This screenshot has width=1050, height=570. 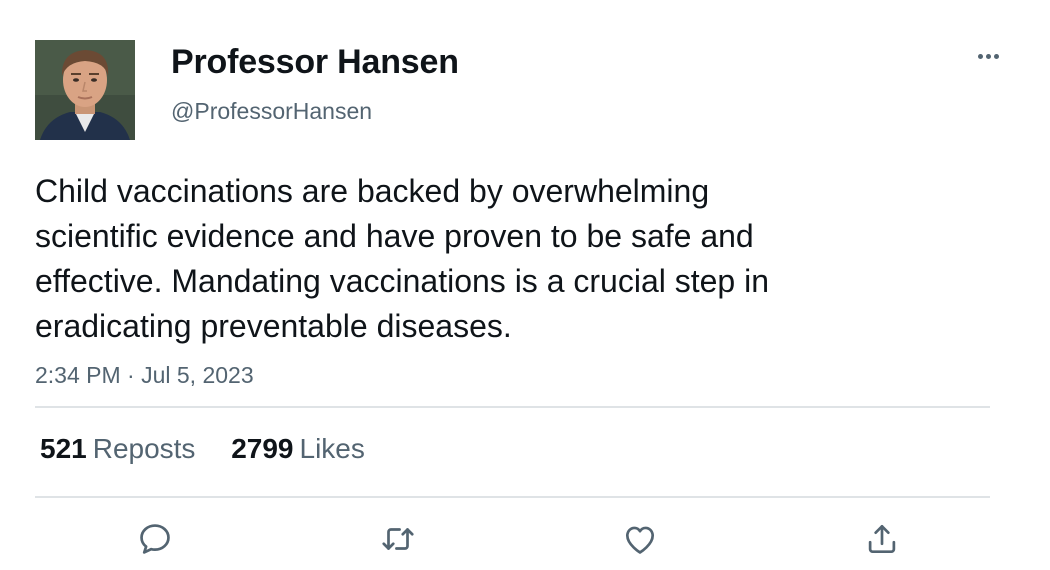 What do you see at coordinates (216, 449) in the screenshot?
I see `engagement-stats: 521 Reposts 2799 Likes` at bounding box center [216, 449].